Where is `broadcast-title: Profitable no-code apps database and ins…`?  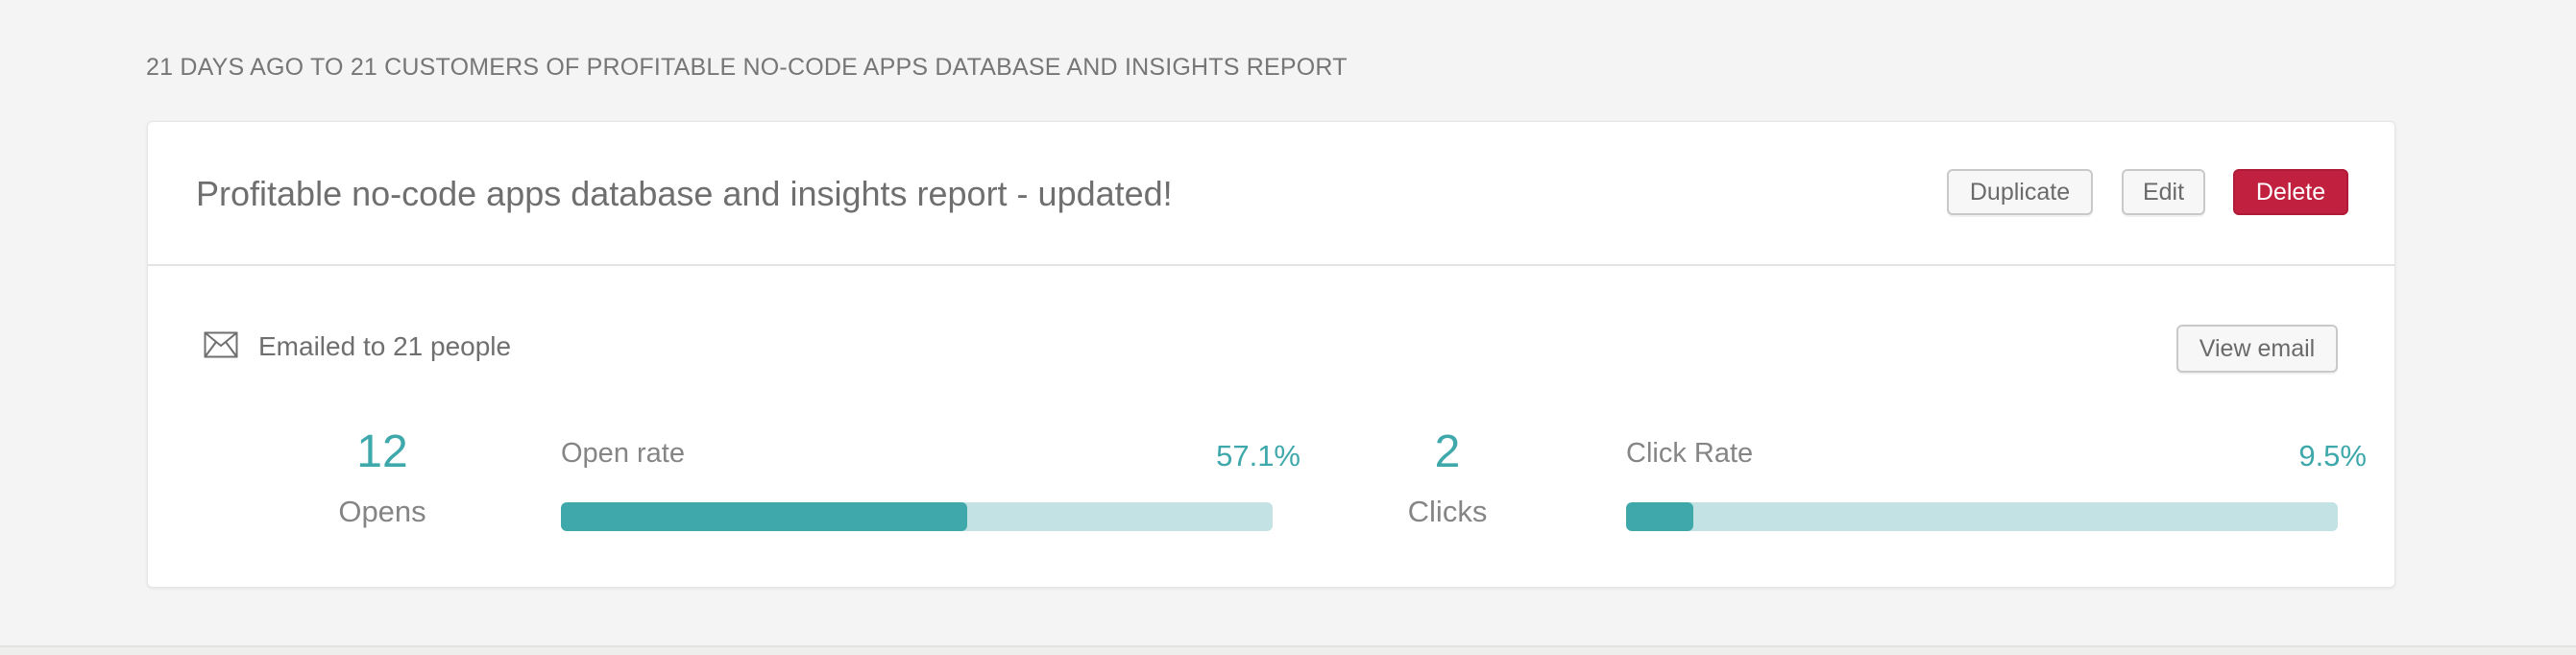 broadcast-title: Profitable no-code apps database and ins… is located at coordinates (685, 194).